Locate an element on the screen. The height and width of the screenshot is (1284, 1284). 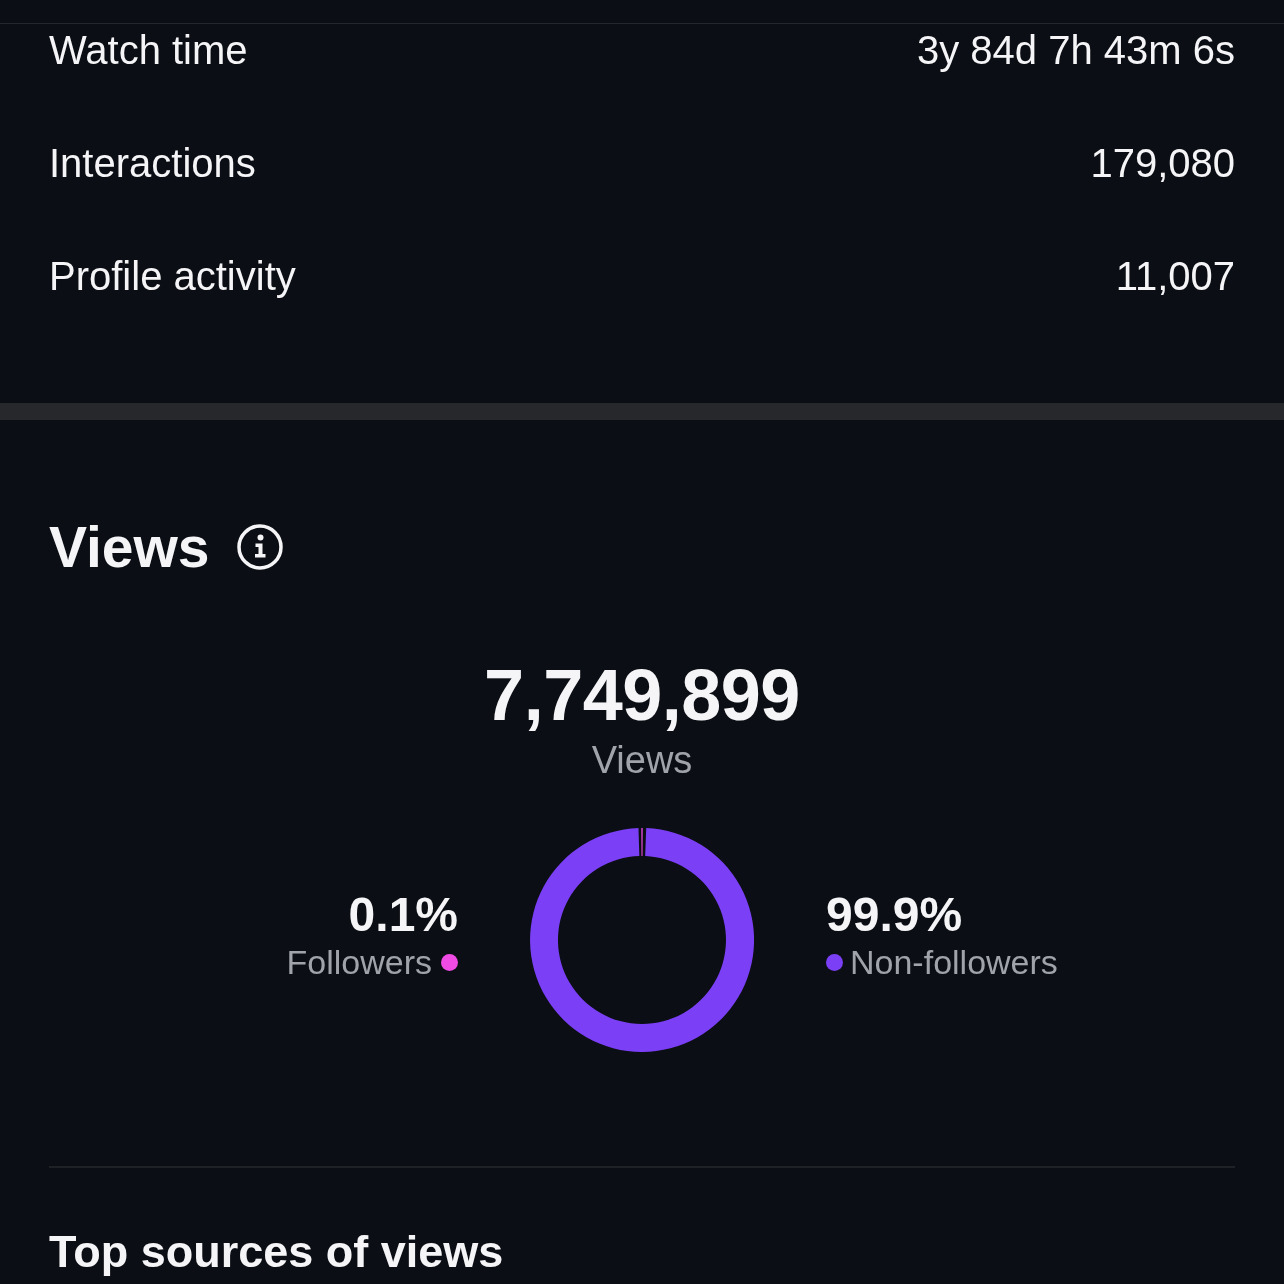
total-views-caption: Views is located at coordinates (642, 760).